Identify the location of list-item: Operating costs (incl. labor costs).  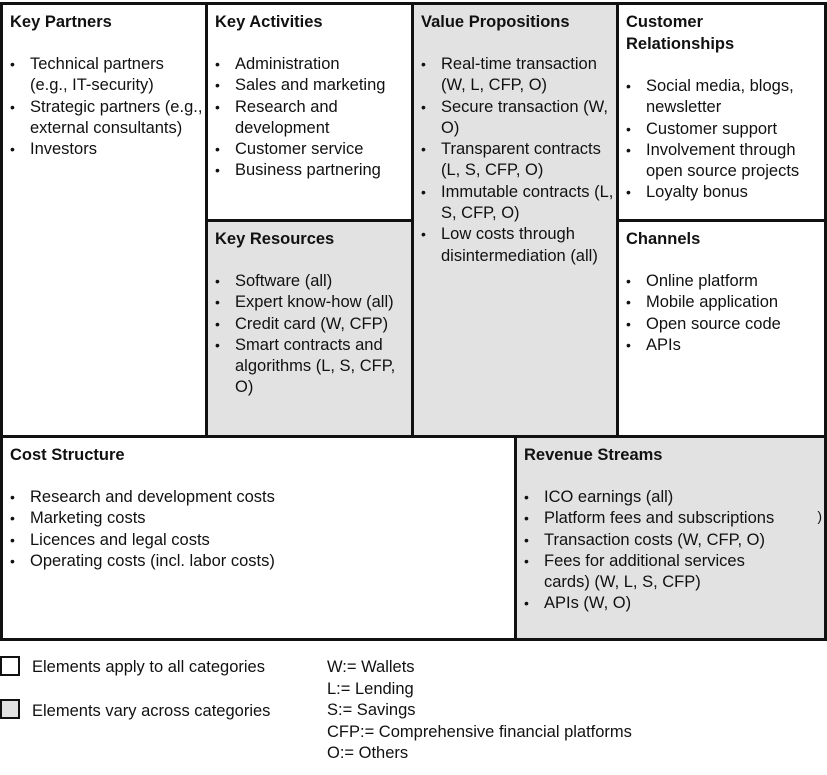
(261, 562).